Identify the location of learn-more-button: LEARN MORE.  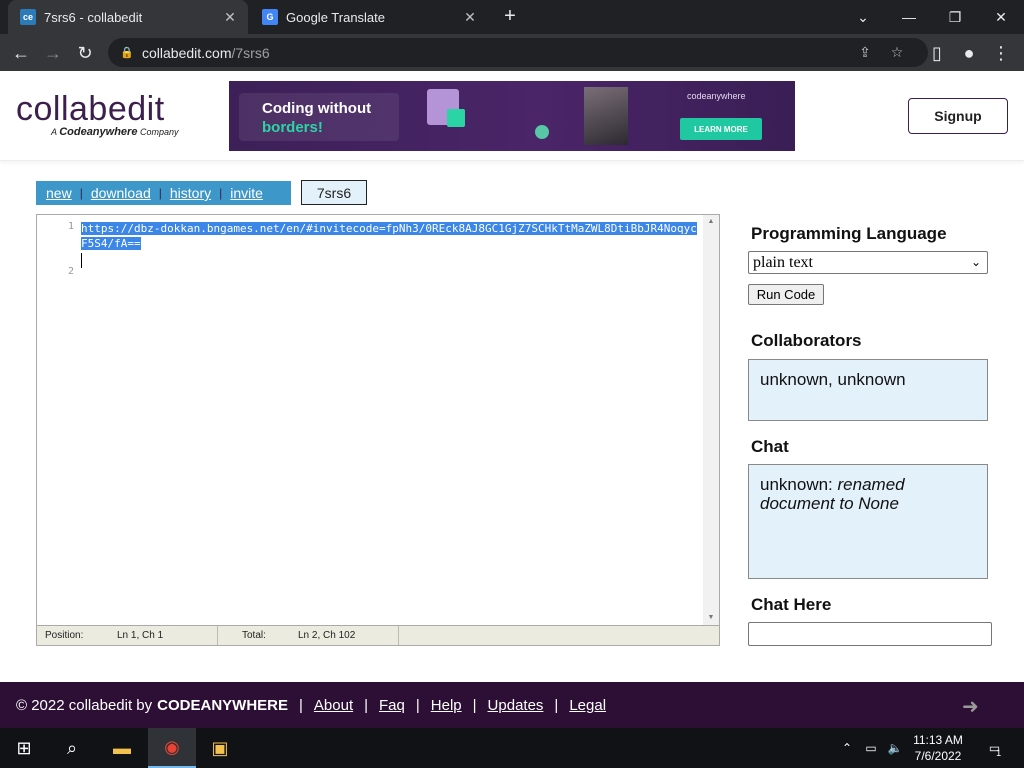
(721, 129).